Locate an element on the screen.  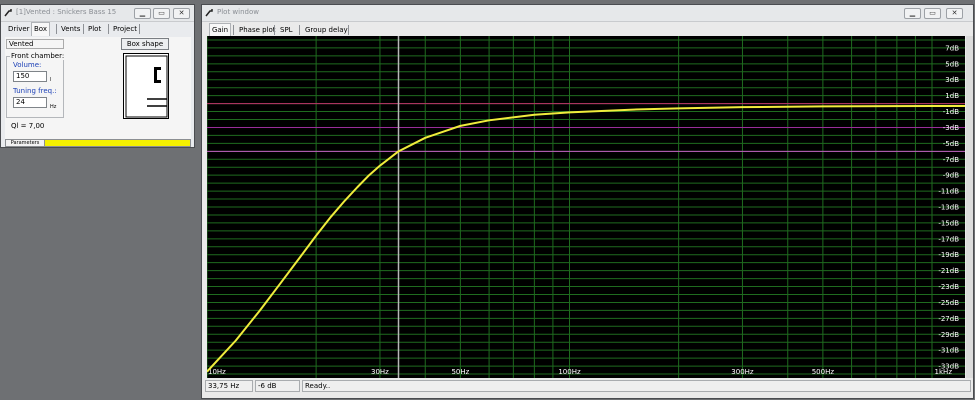
status-frequency: 33,75 Hz is located at coordinates (229, 386).